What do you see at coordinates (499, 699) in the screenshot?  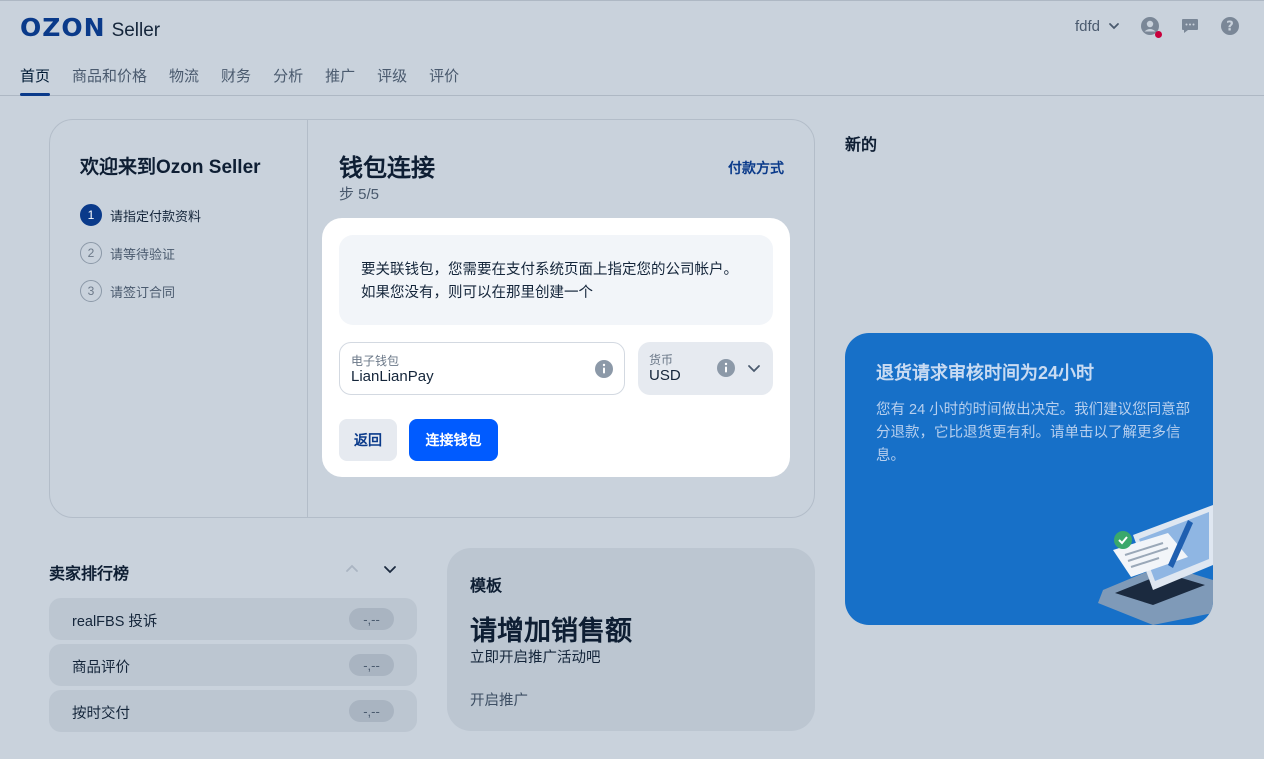 I see `start-promotion-link: 开启推广` at bounding box center [499, 699].